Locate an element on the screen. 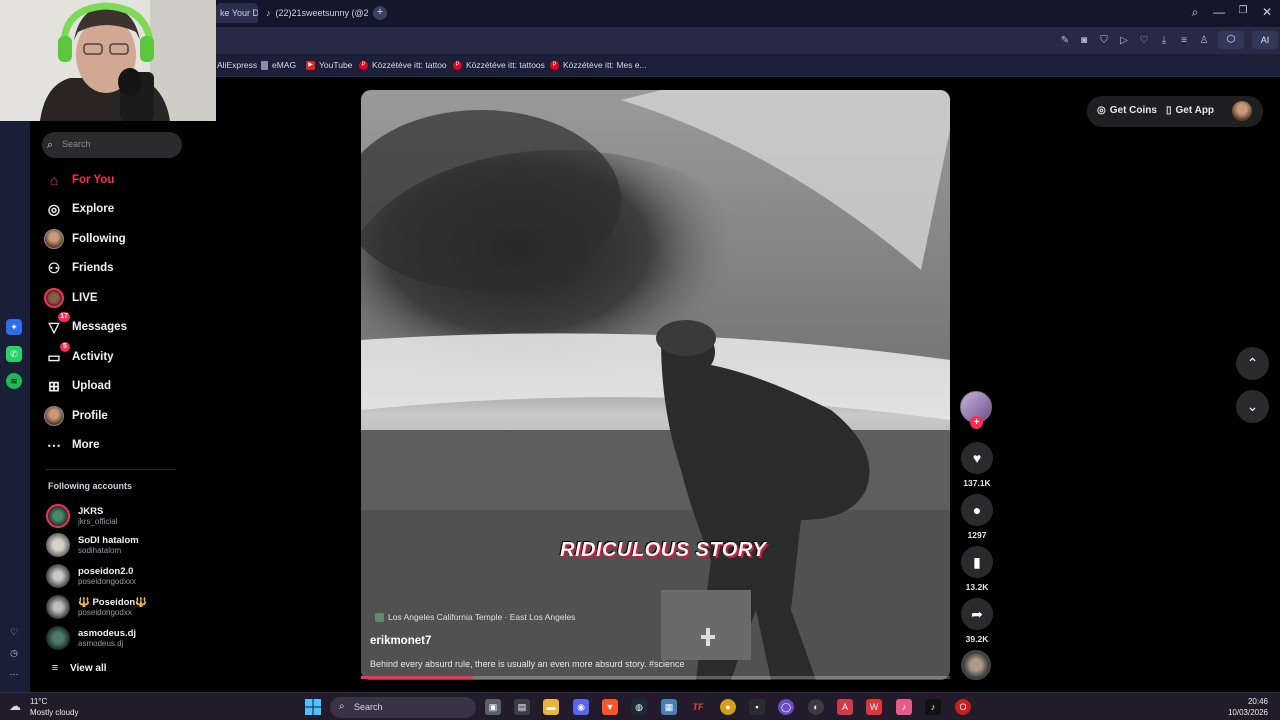  save-button: ▮ is located at coordinates (977, 562).